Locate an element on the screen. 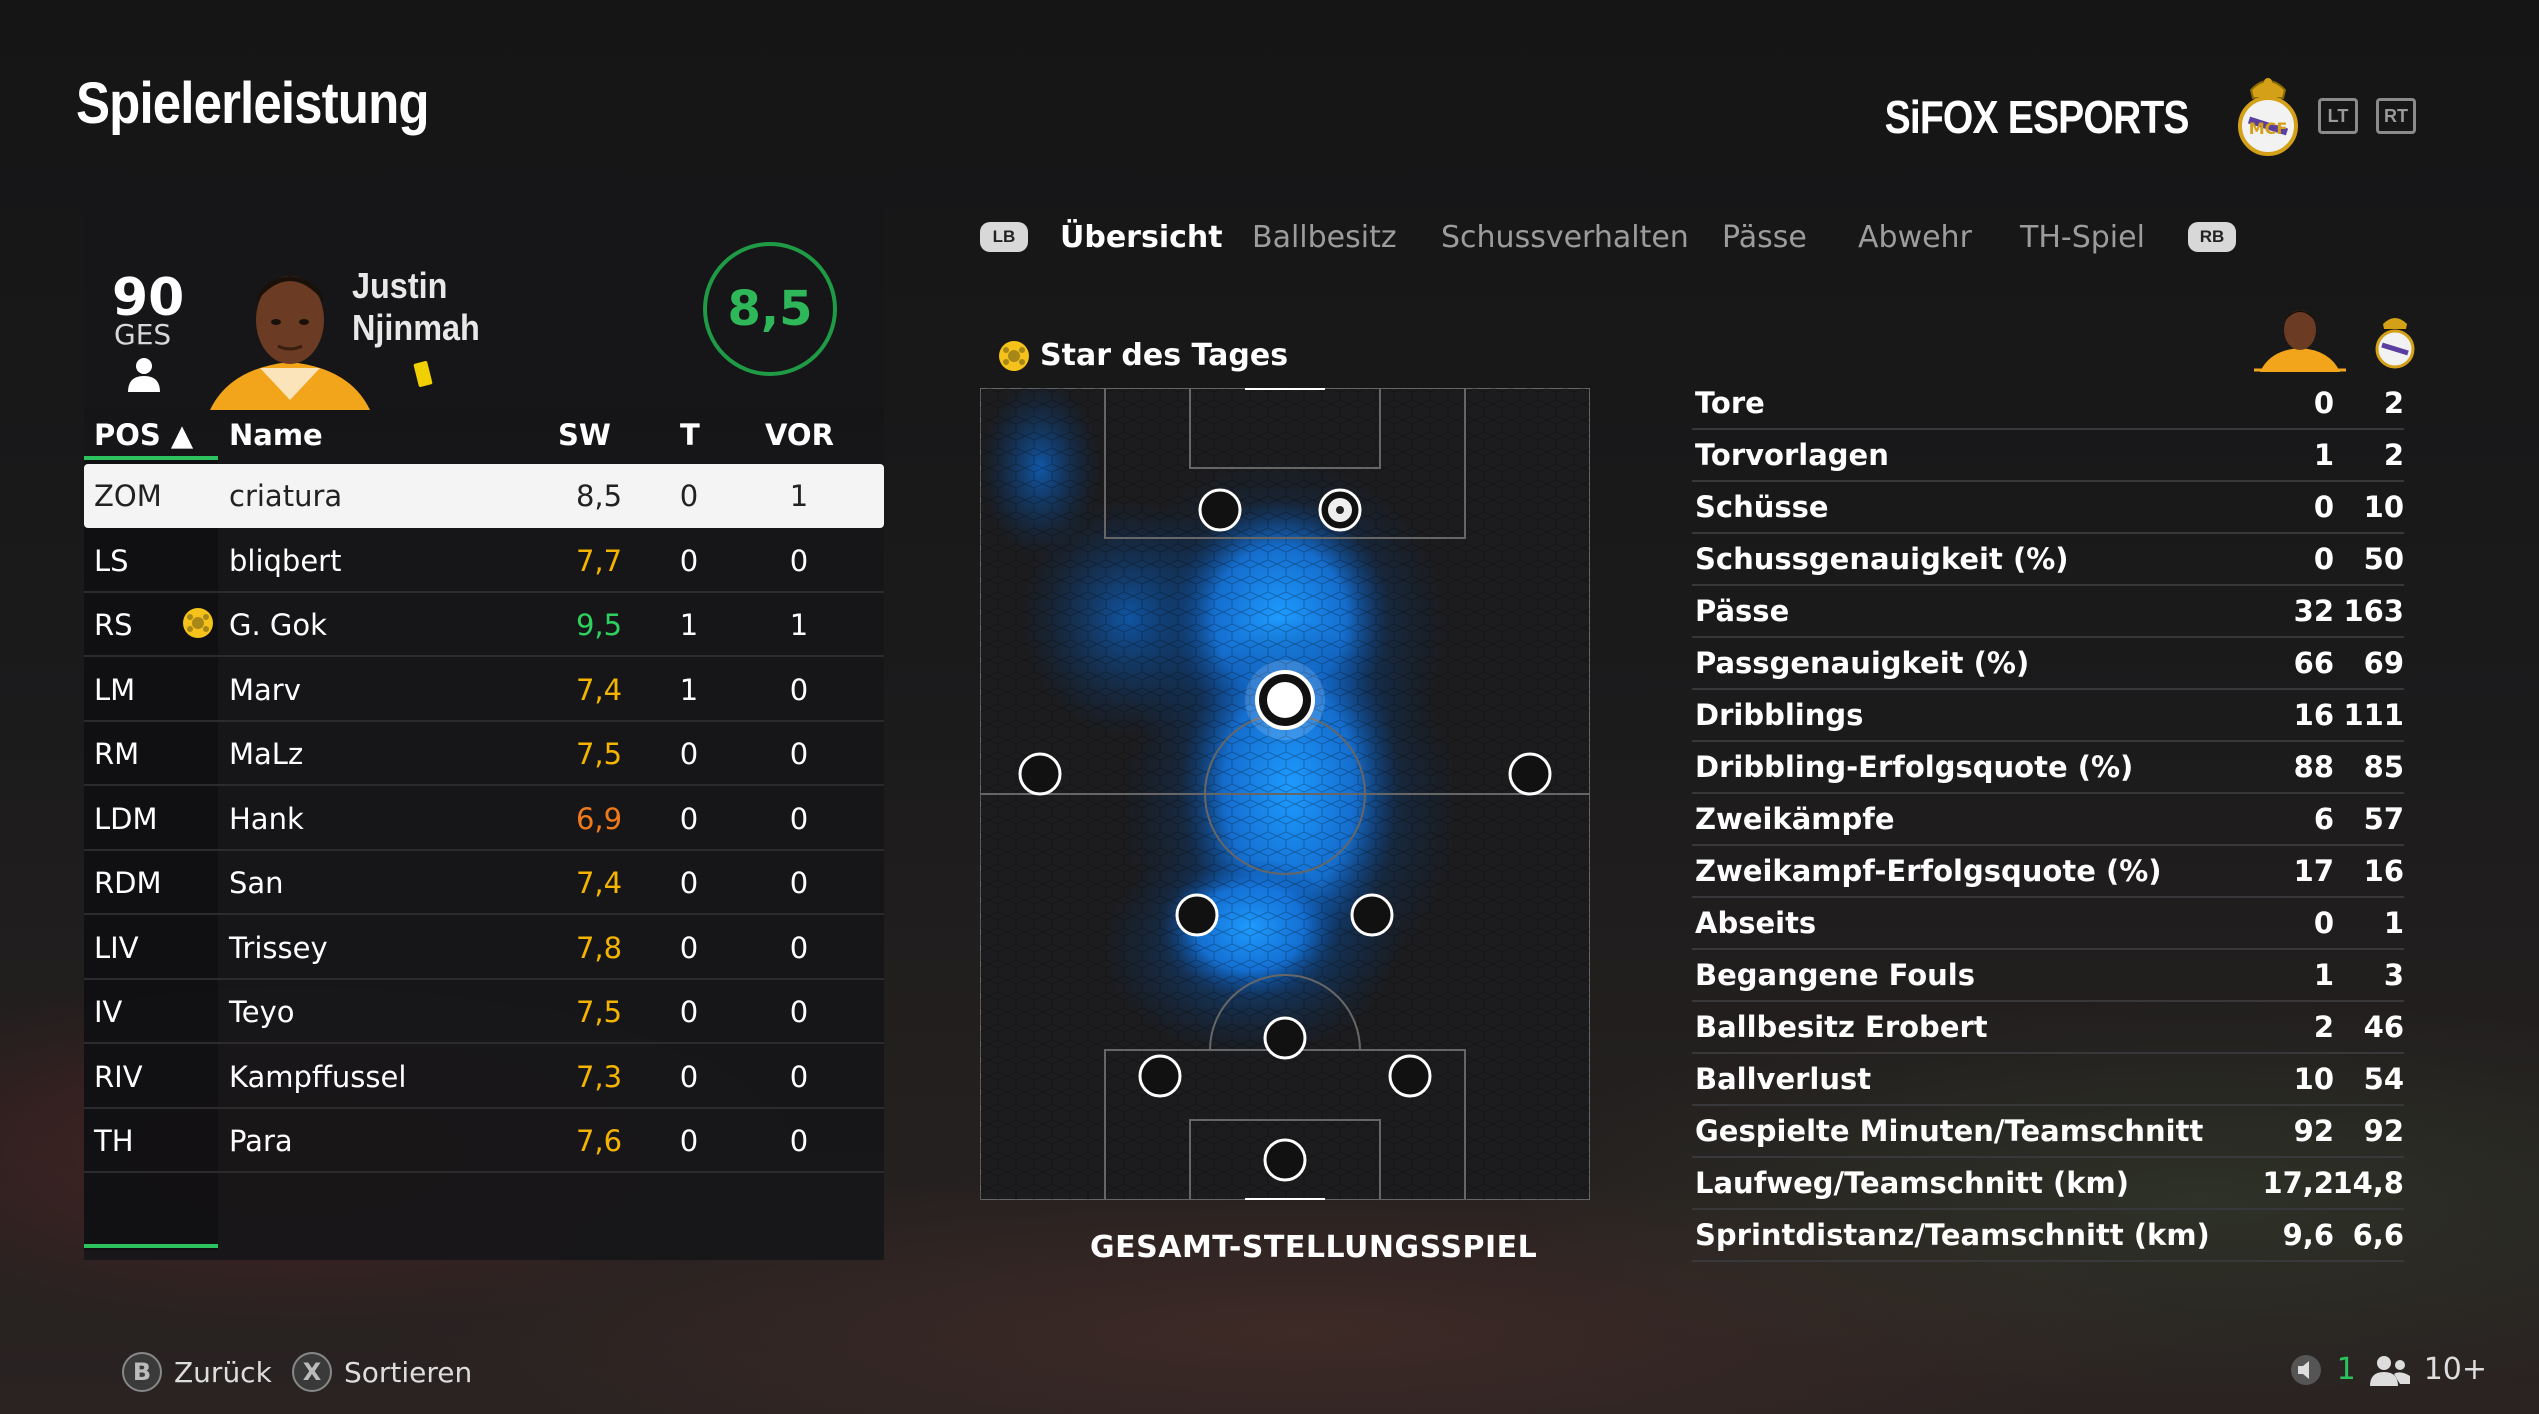 The height and width of the screenshot is (1414, 2539). stat-label: Abseits is located at coordinates (1756, 923).